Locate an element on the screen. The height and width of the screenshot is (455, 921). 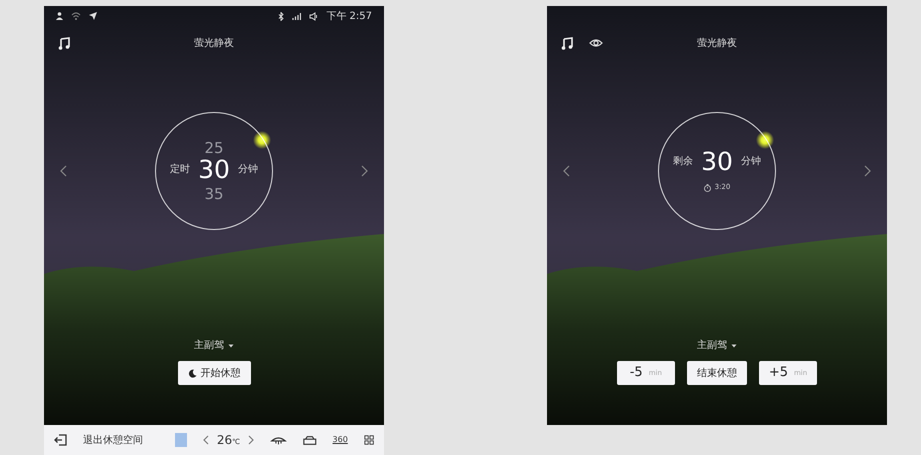
defrost-icon is located at coordinates (278, 440).